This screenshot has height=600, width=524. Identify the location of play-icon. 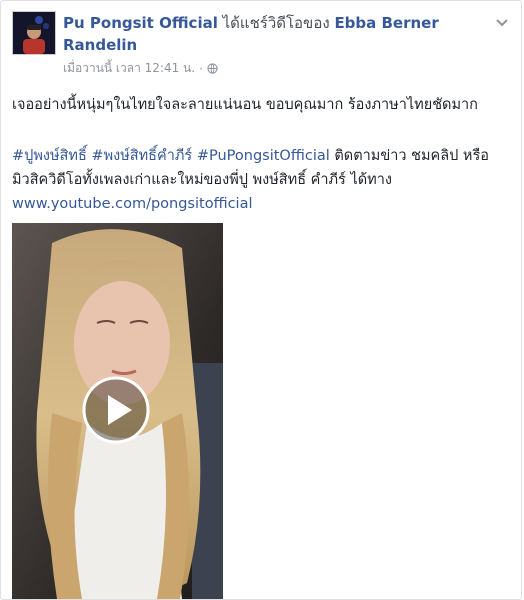
(116, 410).